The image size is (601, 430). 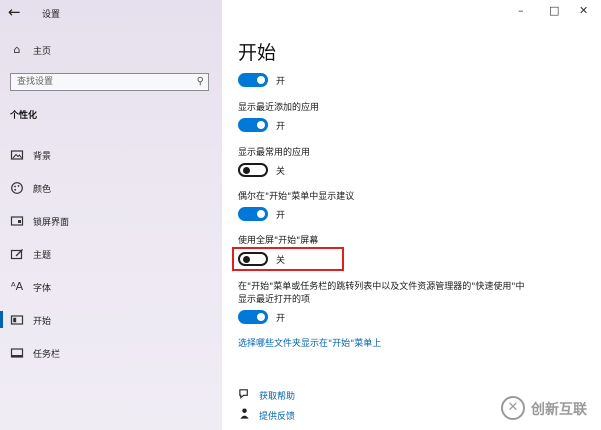 I want to click on app-title: 设置, so click(x=51, y=15).